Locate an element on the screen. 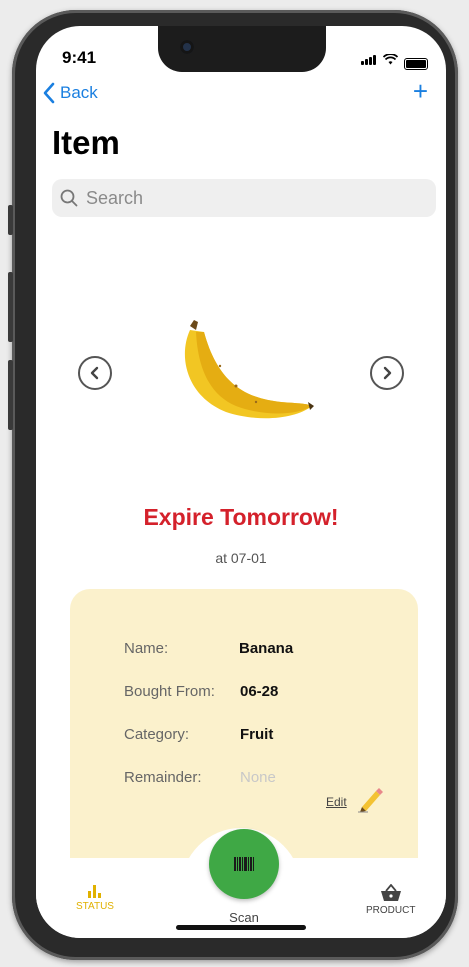 The width and height of the screenshot is (469, 967). previous-item-button is located at coordinates (95, 373).